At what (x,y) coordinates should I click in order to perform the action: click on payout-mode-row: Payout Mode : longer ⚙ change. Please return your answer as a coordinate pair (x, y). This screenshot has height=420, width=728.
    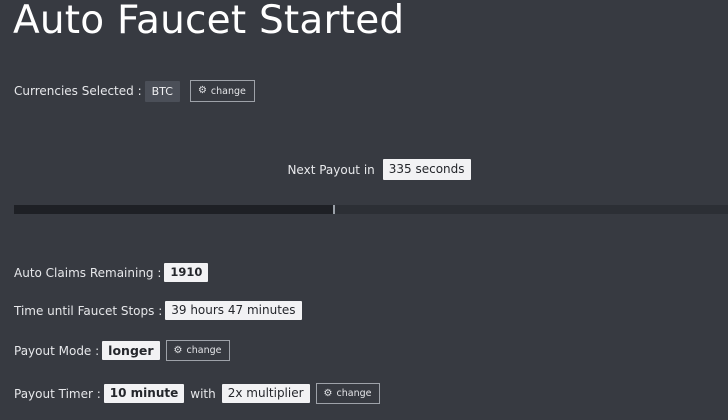
    Looking at the image, I should click on (122, 350).